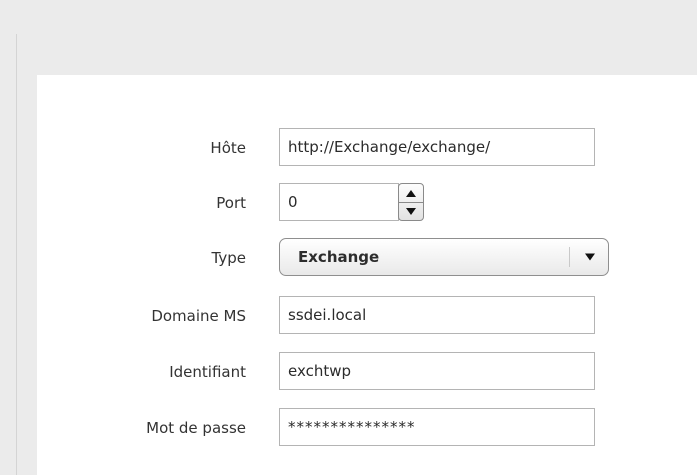  I want to click on identifier-input, so click(437, 371).